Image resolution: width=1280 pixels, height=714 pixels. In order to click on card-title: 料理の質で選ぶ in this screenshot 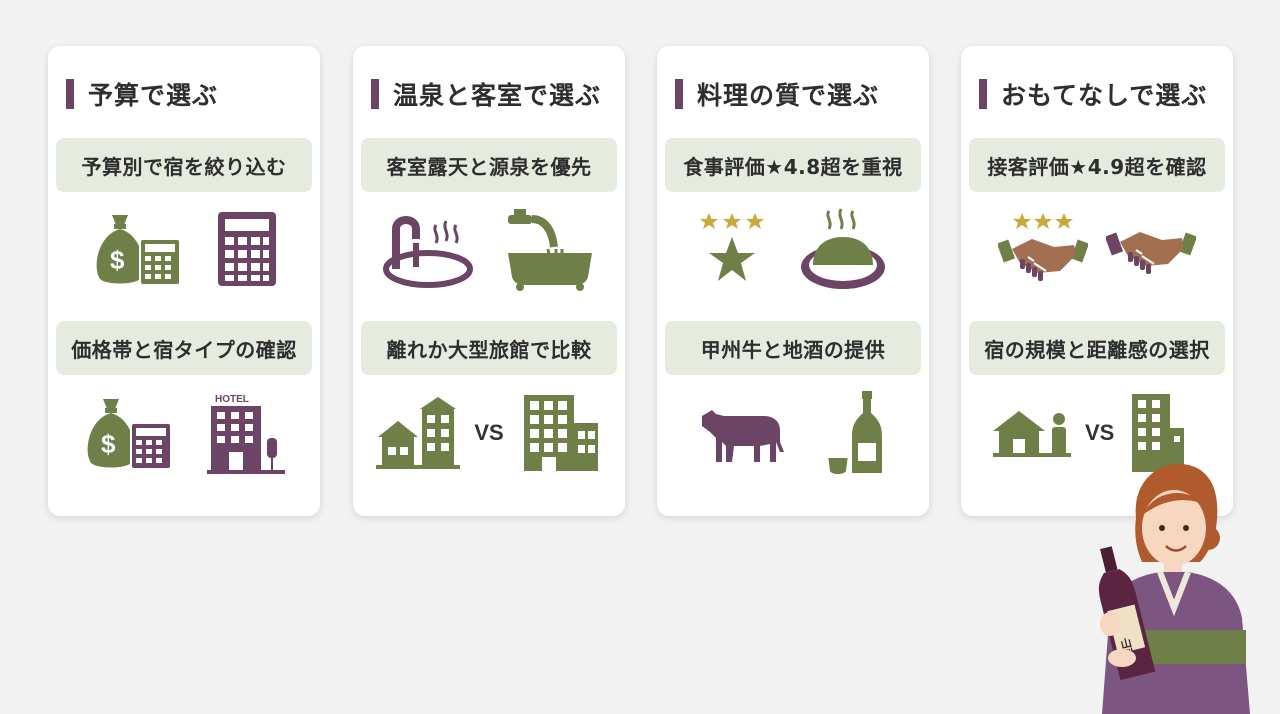, I will do `click(777, 94)`.